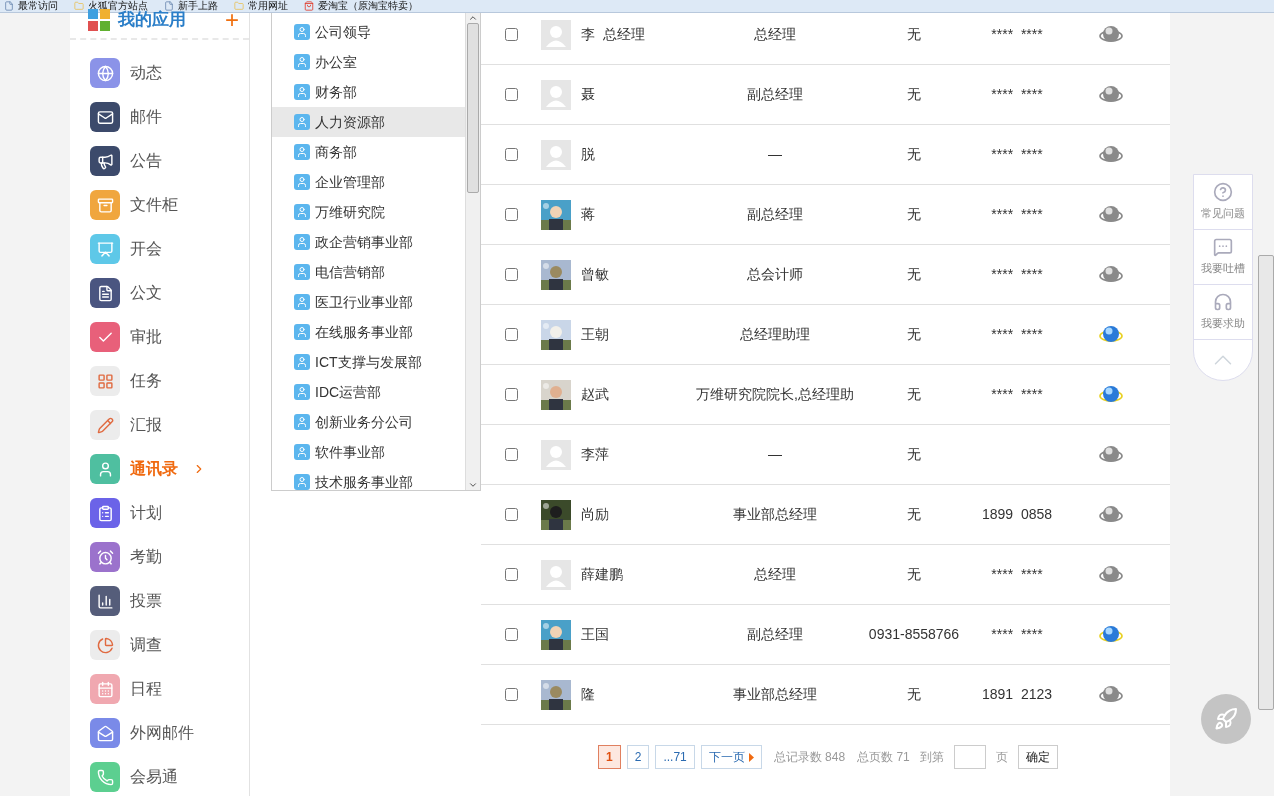 This screenshot has width=1274, height=796. What do you see at coordinates (775, 274) in the screenshot?
I see `job-title: 总会计师` at bounding box center [775, 274].